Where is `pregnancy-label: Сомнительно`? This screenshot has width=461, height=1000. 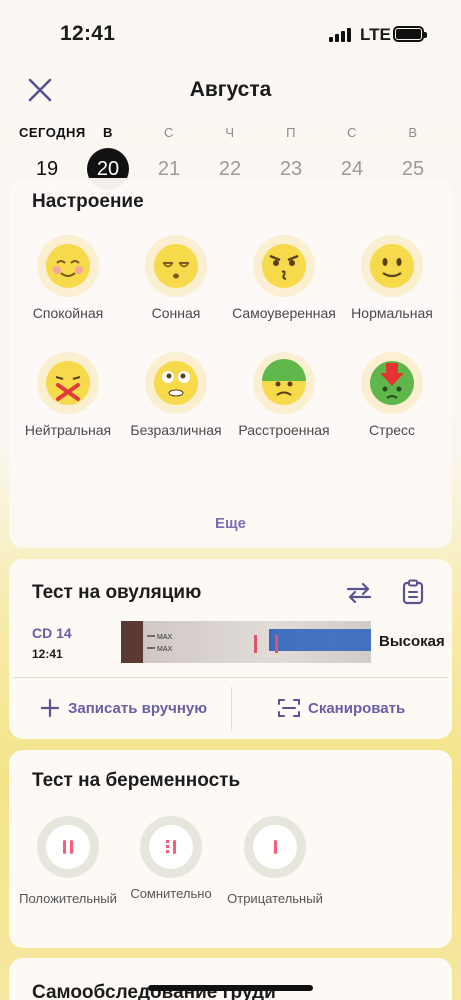
pregnancy-label: Сомнительно is located at coordinates (171, 893).